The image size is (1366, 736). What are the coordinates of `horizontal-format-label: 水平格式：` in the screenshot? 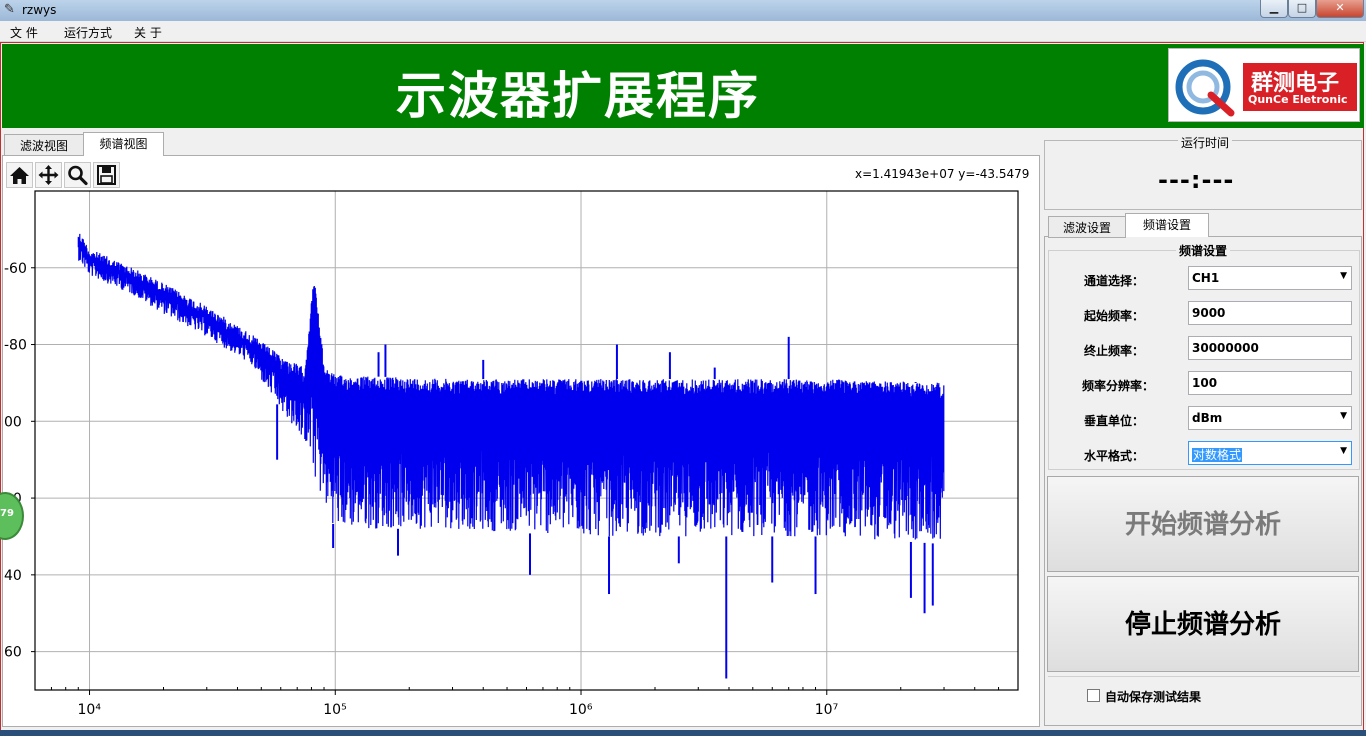 It's located at (1113, 456).